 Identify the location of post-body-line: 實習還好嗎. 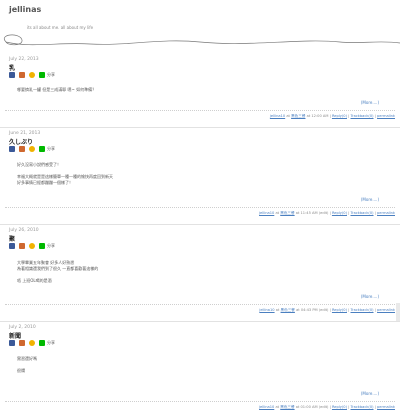
(27, 358).